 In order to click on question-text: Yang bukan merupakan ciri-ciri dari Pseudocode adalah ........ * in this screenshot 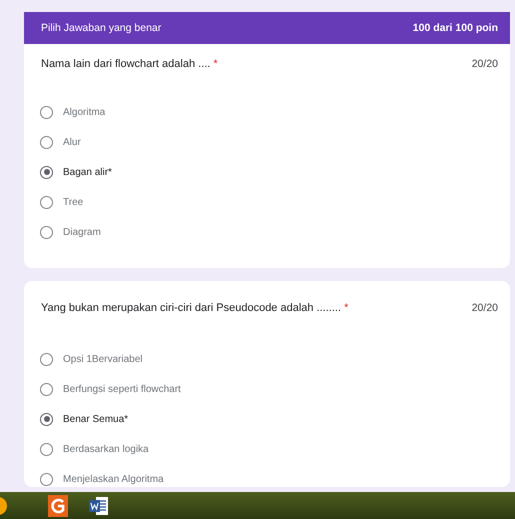, I will do `click(194, 308)`.